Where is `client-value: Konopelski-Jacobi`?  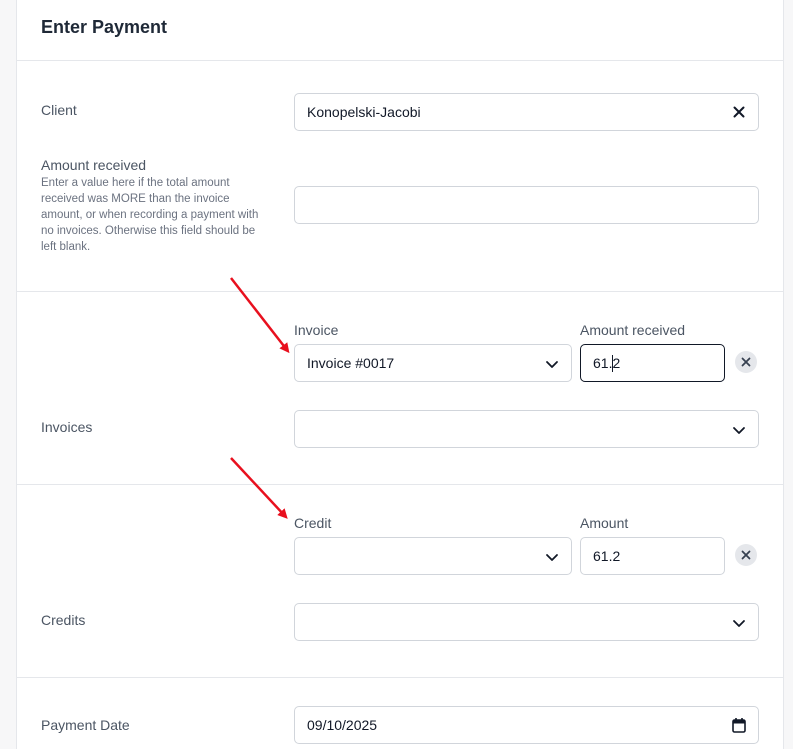
client-value: Konopelski-Jacobi is located at coordinates (364, 112).